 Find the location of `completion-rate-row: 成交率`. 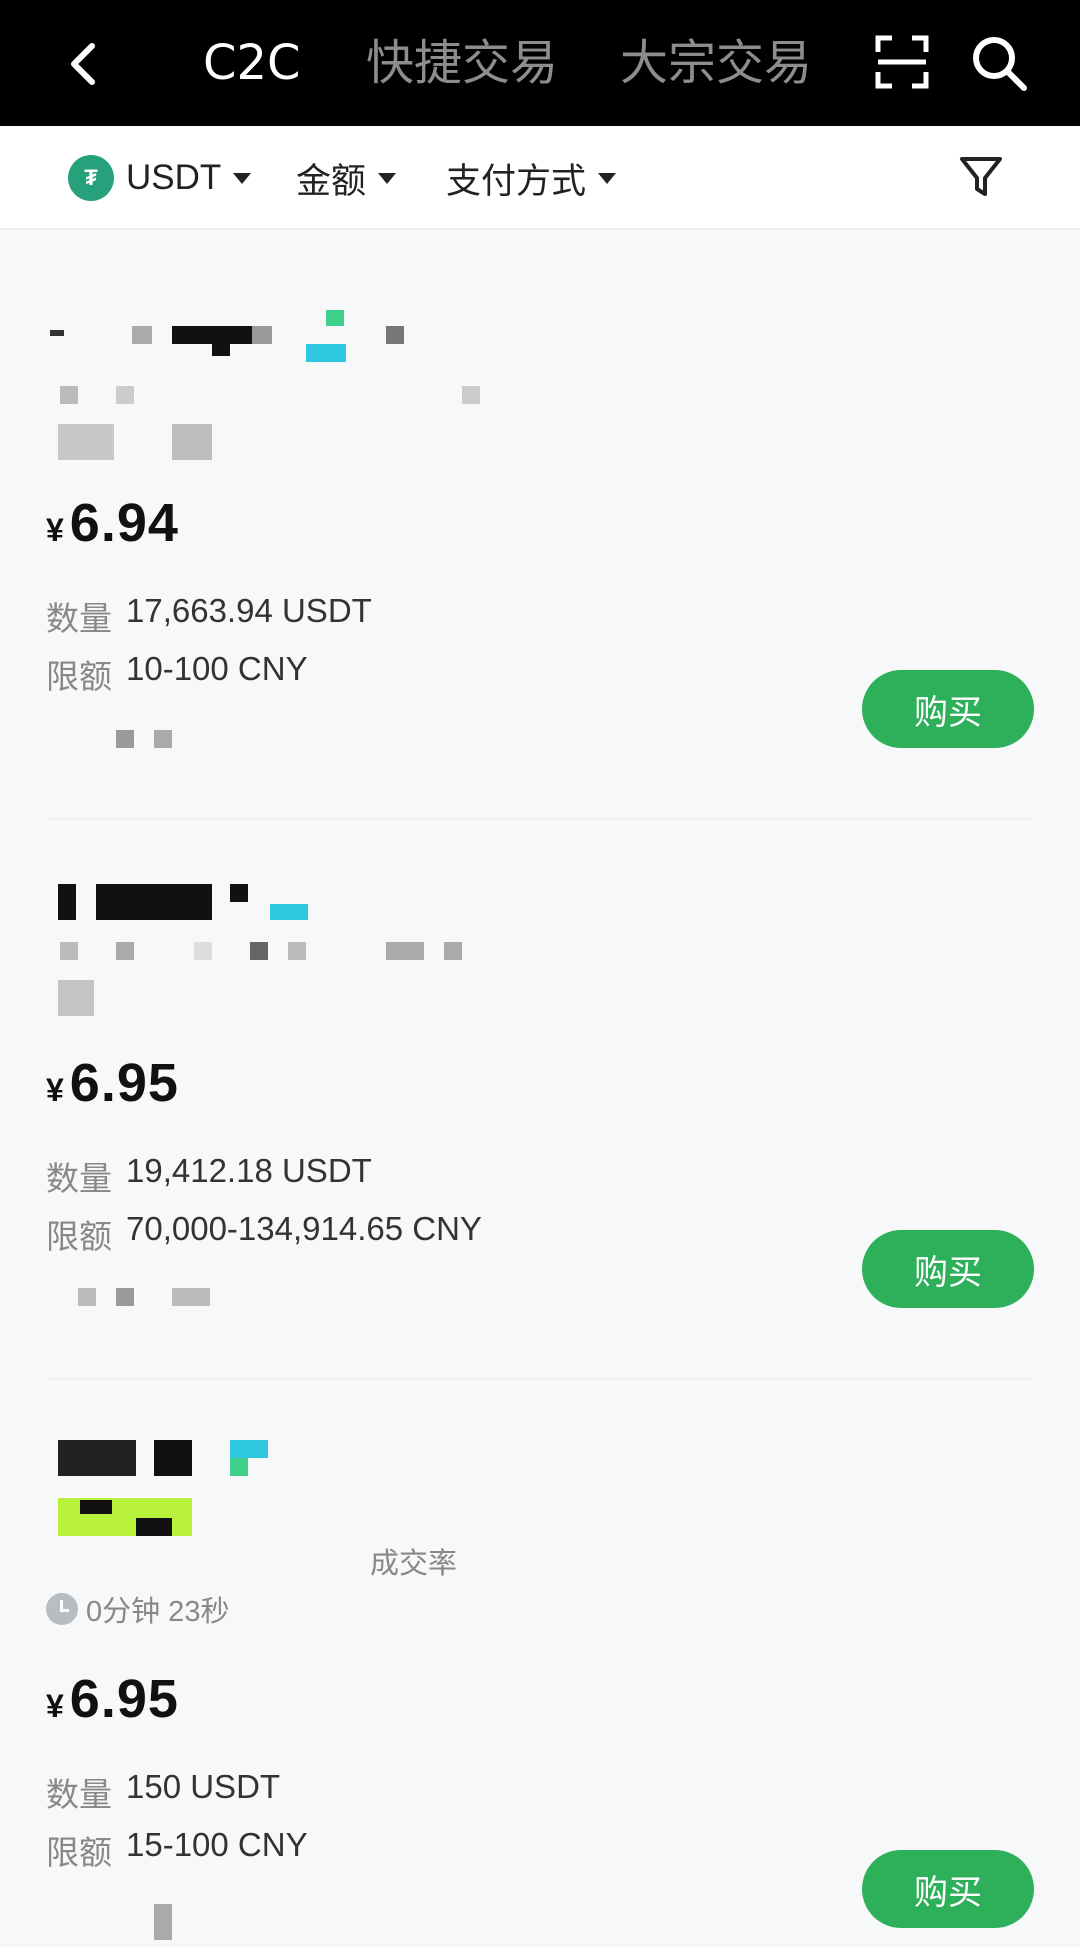

completion-rate-row: 成交率 is located at coordinates (251, 1561).